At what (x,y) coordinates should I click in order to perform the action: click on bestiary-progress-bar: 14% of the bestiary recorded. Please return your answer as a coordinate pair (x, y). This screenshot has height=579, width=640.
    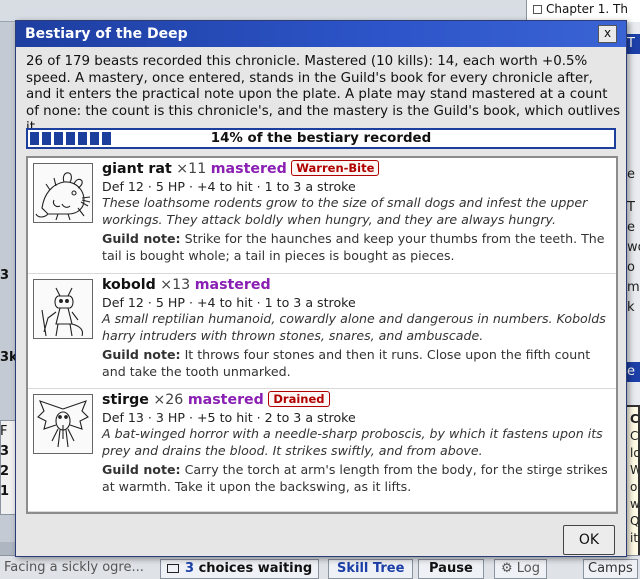
    Looking at the image, I should click on (321, 138).